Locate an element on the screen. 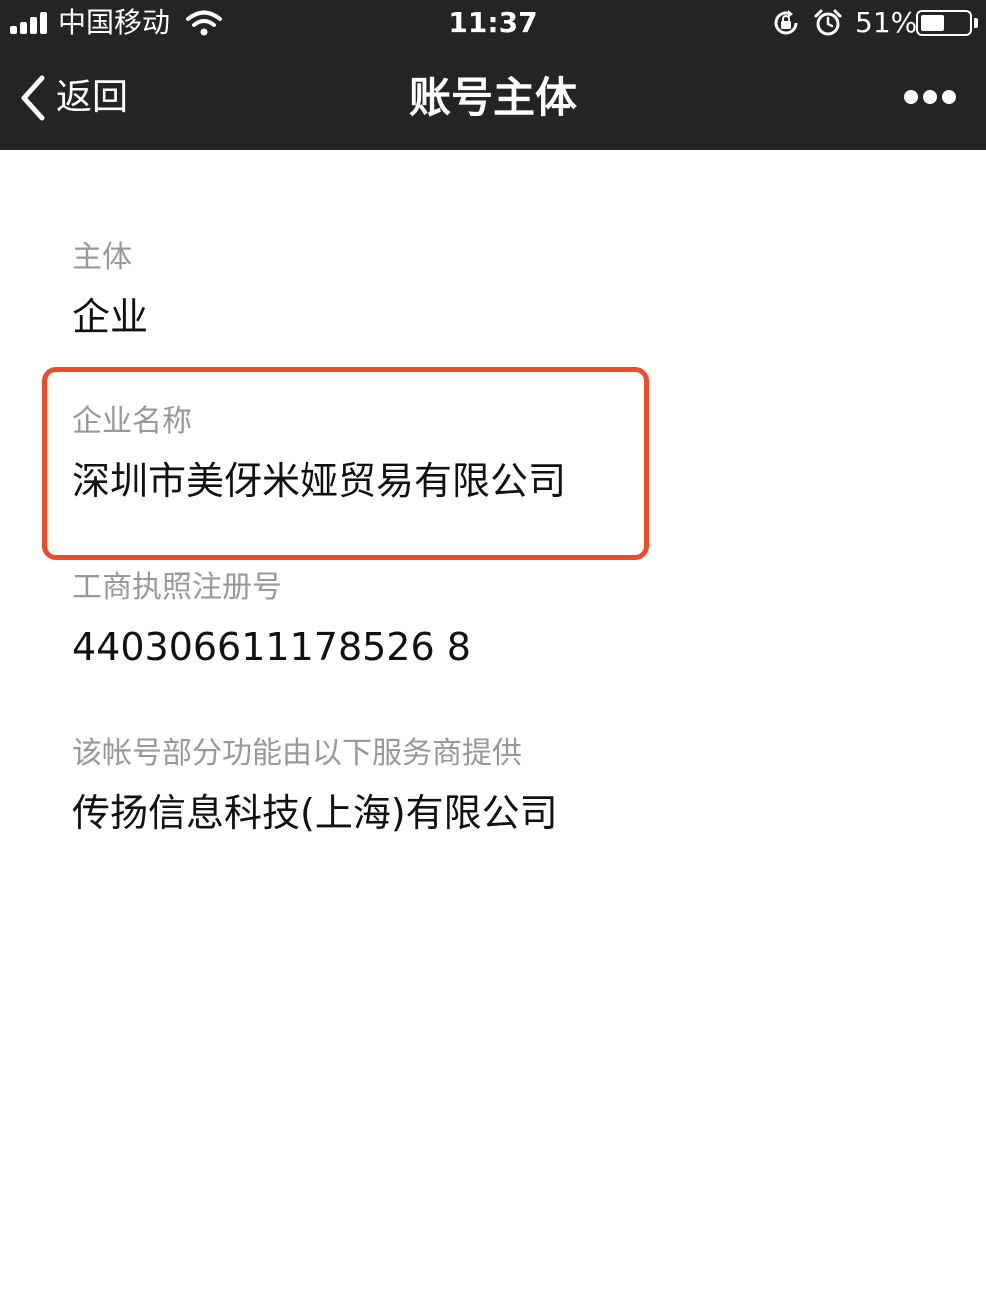 This screenshot has width=986, height=1306. field-value: 440306611178526 8 is located at coordinates (271, 647).